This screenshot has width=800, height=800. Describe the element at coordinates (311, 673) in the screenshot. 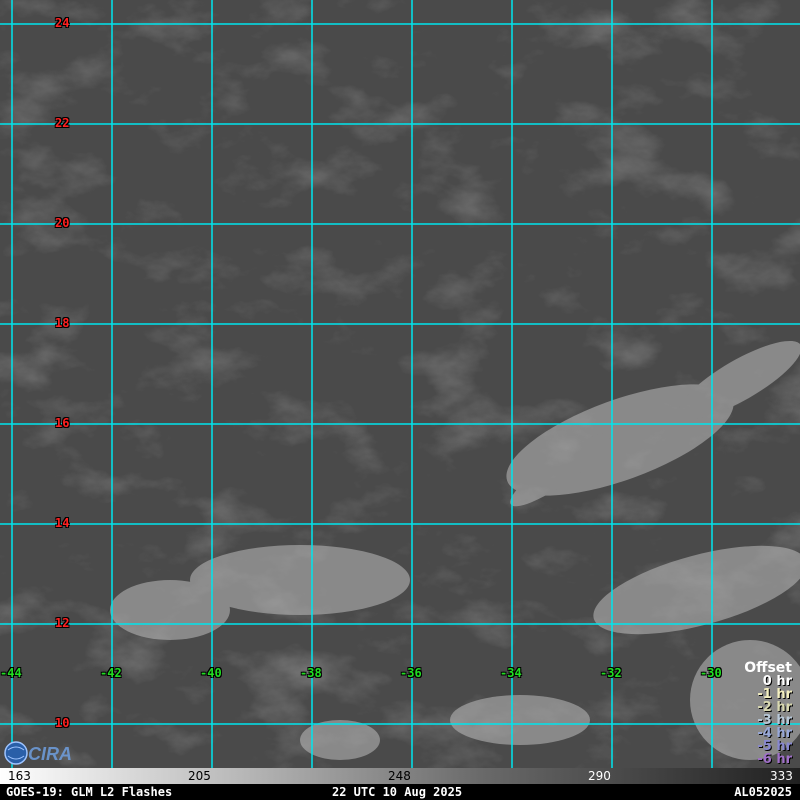

I see `longitude-label: -38` at that location.